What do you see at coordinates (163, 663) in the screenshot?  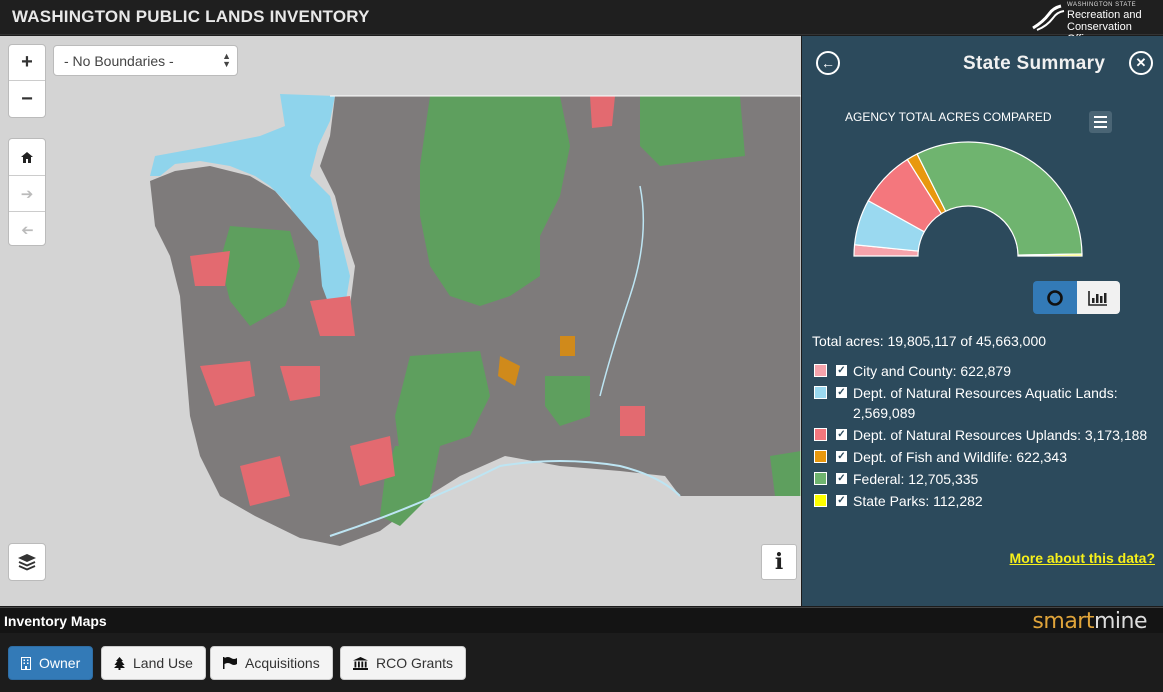 I see `tab-label: Land Use` at bounding box center [163, 663].